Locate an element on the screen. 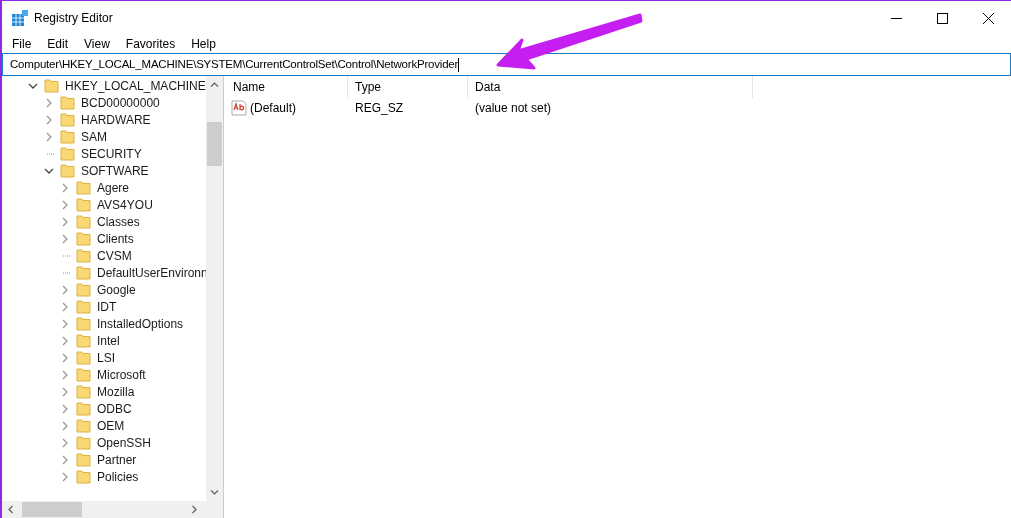  tree-item: Policies is located at coordinates (118, 476).